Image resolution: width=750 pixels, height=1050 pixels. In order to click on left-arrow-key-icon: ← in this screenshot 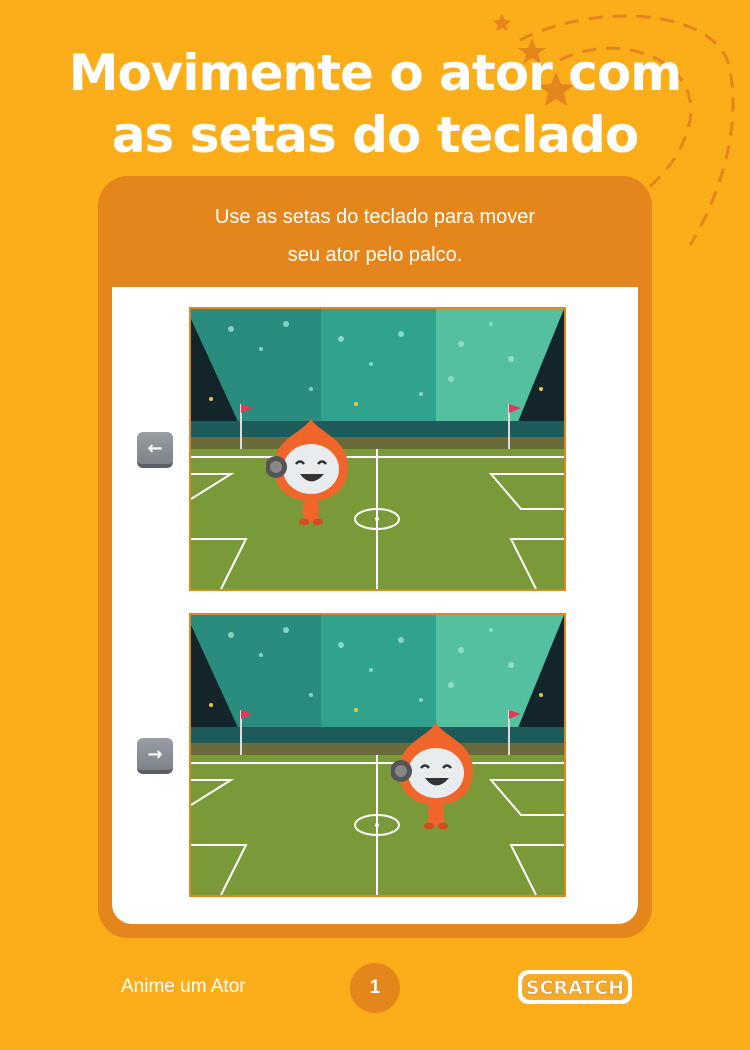, I will do `click(155, 450)`.